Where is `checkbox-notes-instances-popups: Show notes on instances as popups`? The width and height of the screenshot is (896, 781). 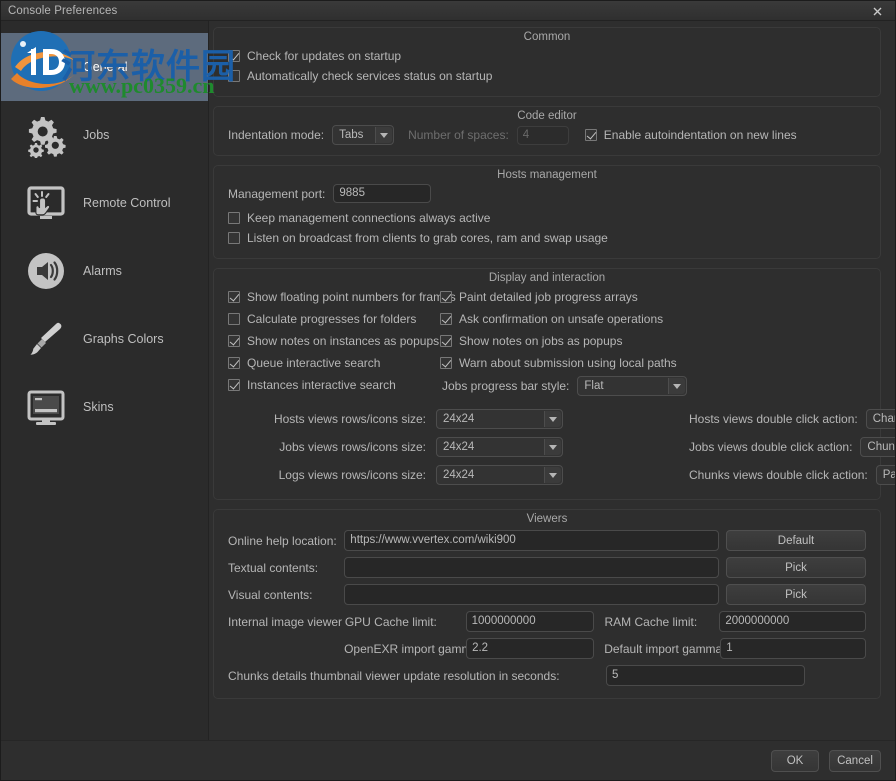
checkbox-notes-instances-popups: Show notes on instances as popups is located at coordinates (334, 341).